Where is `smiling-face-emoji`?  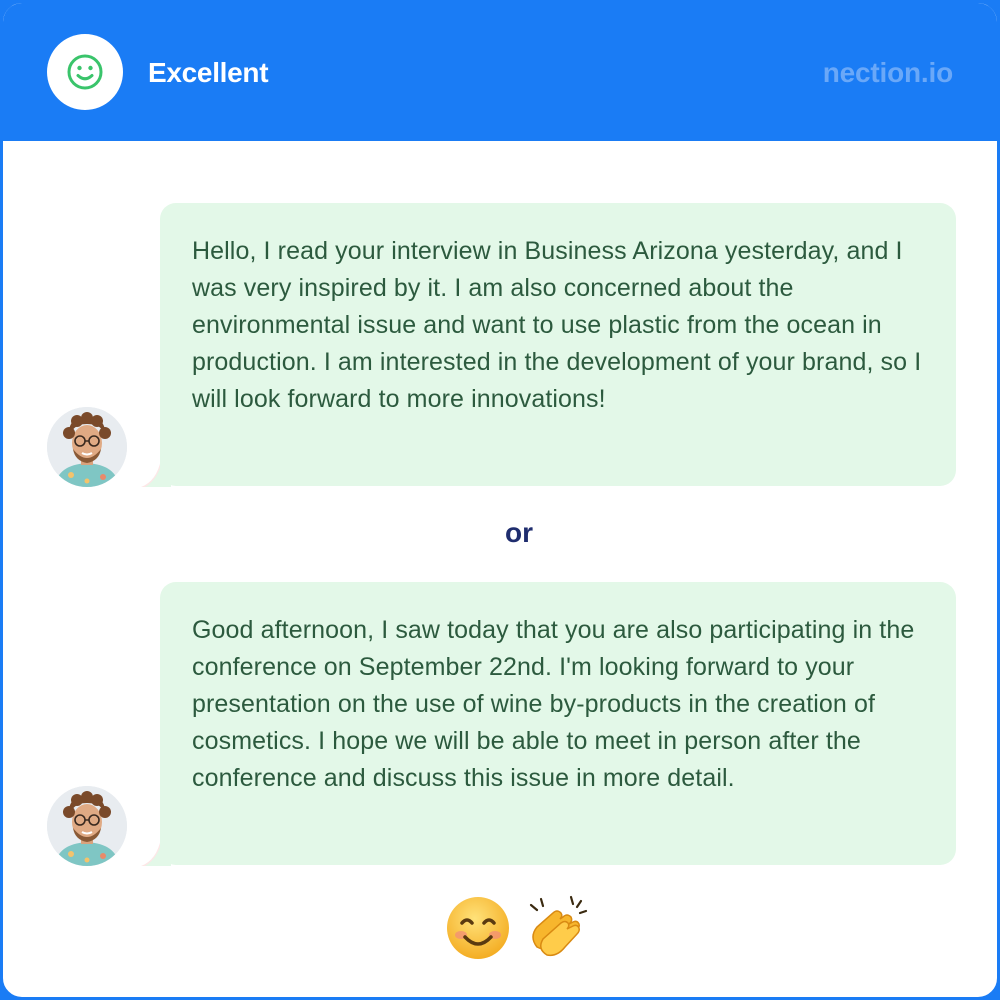
smiling-face-emoji is located at coordinates (478, 928).